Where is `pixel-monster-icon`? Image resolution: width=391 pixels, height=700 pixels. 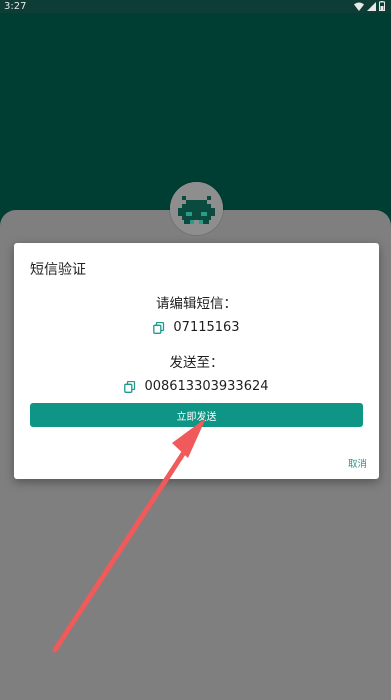 pixel-monster-icon is located at coordinates (196, 208).